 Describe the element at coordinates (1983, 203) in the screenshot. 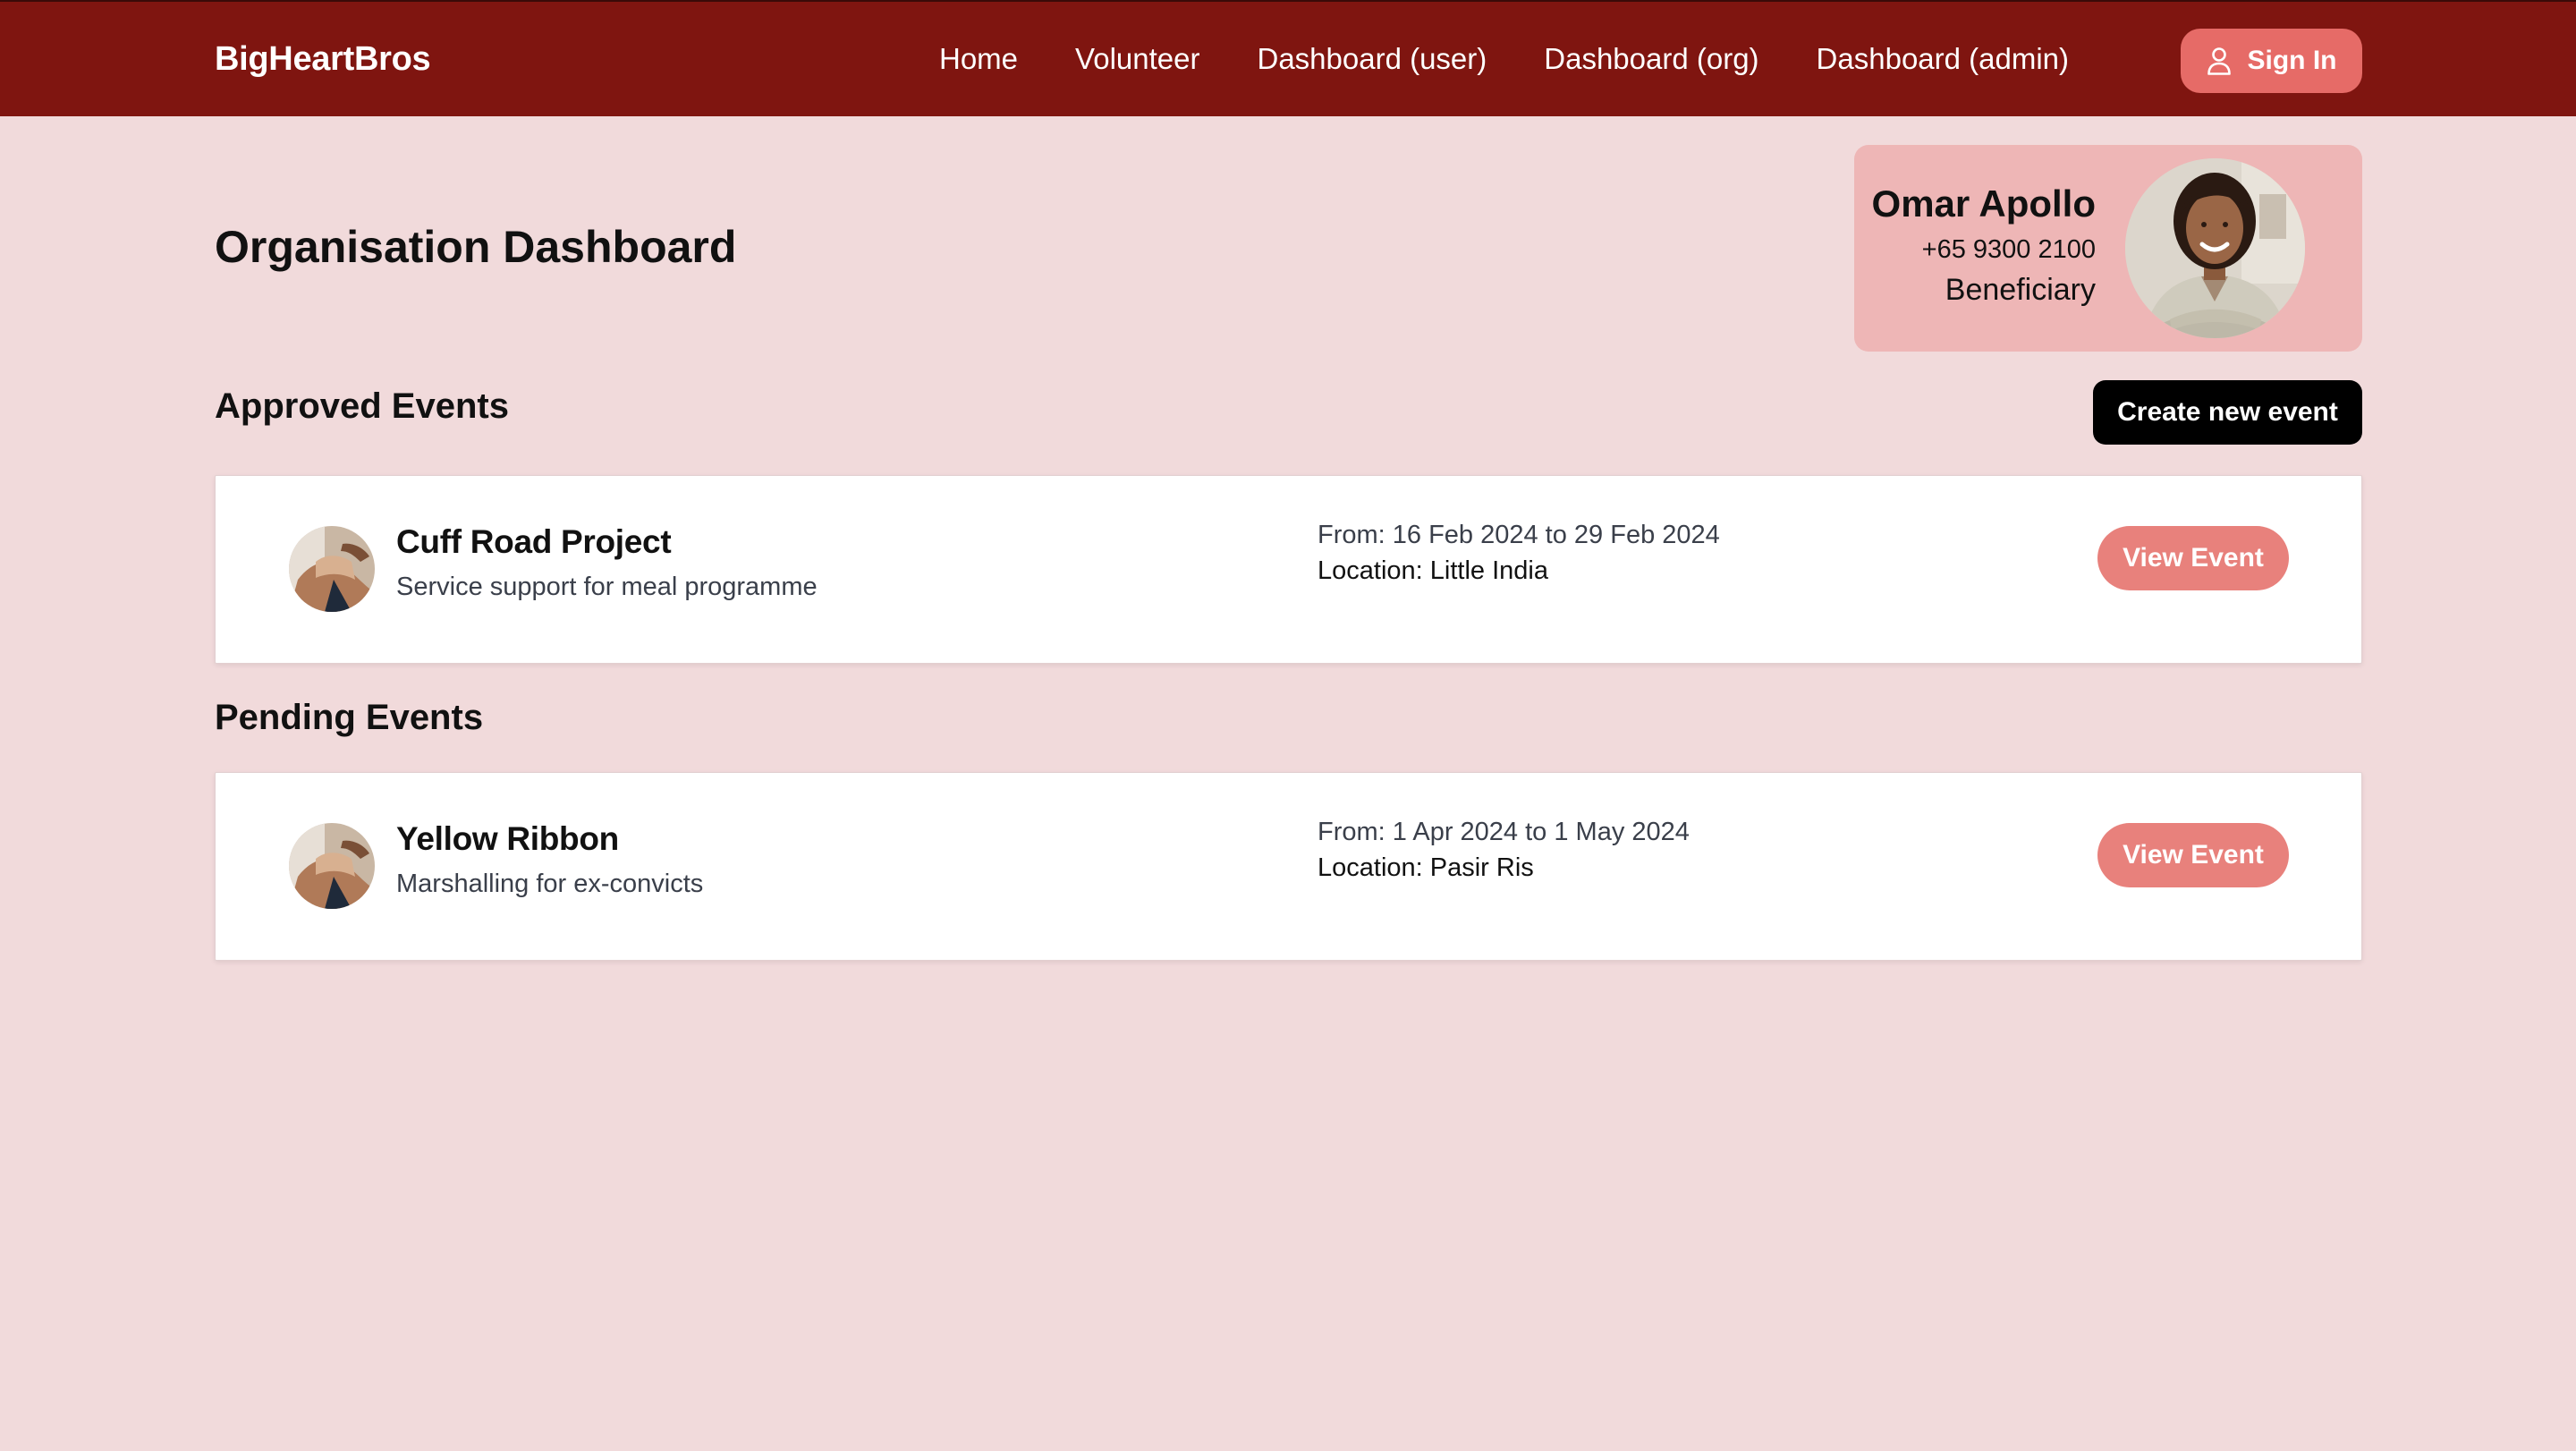

I see `profile-name: Omar Apollo` at that location.